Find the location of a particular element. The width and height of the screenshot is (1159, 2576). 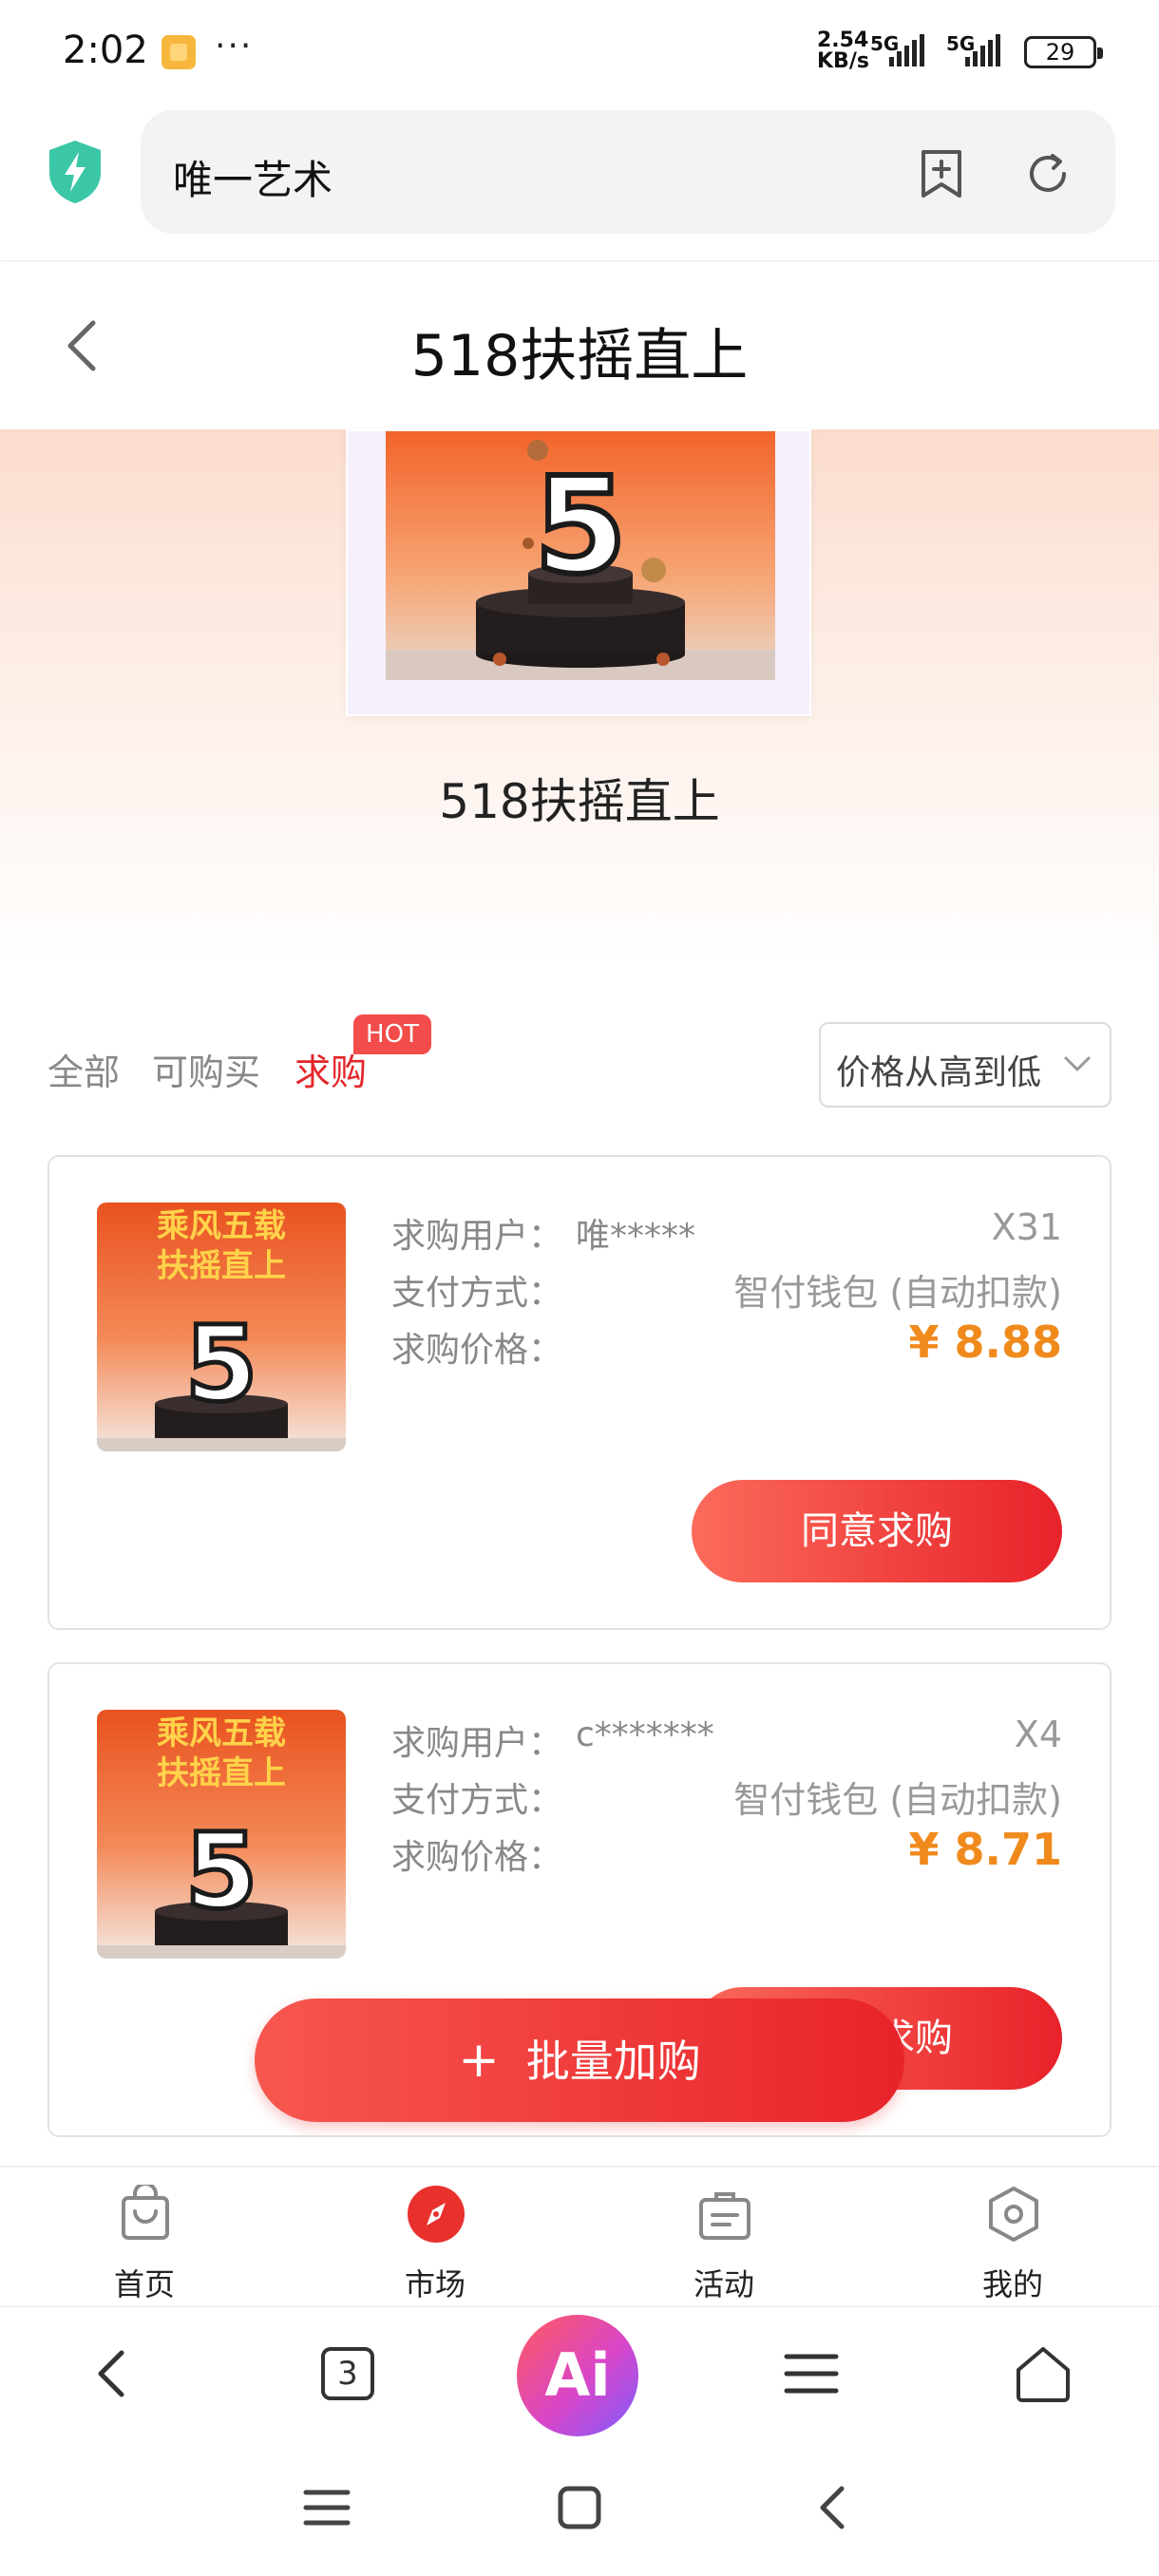

nav-label-activity: 活动 is located at coordinates (723, 2284).